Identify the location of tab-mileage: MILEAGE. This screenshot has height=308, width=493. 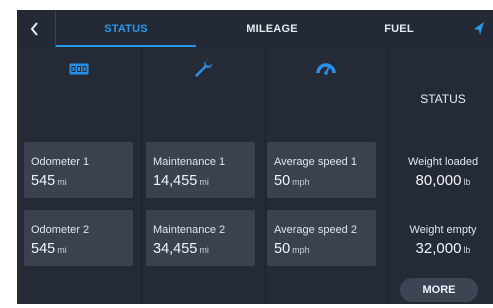
(272, 29).